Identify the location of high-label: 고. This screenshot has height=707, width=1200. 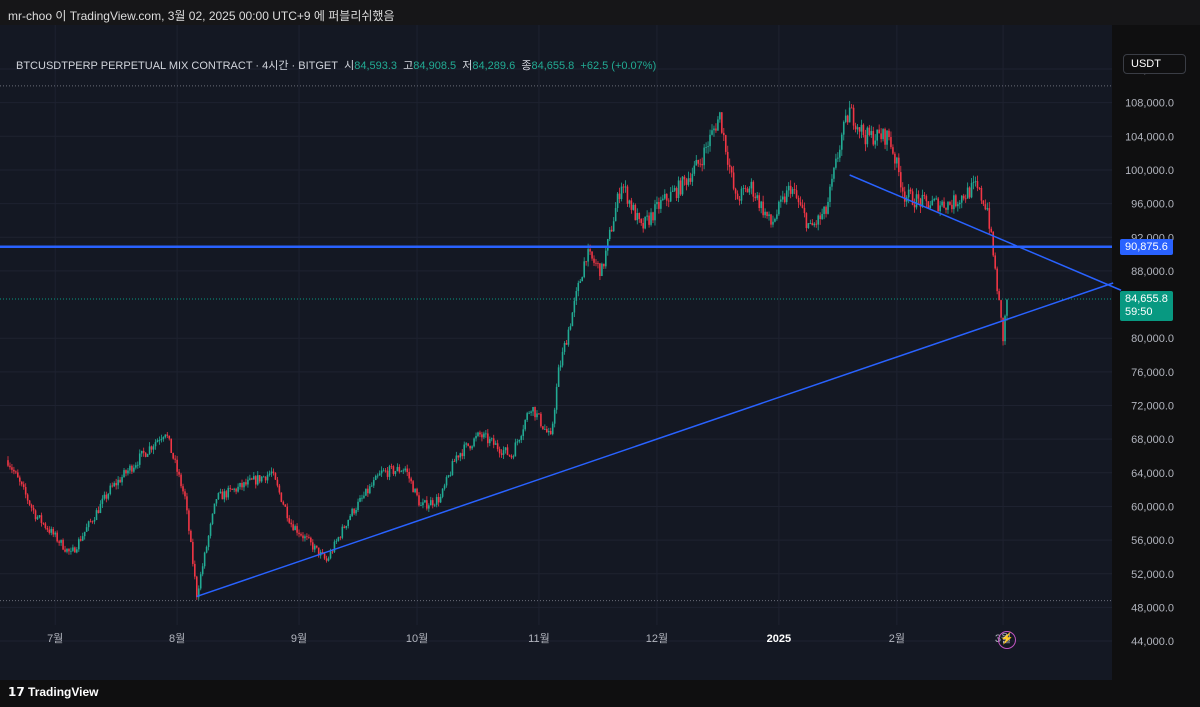
(408, 66).